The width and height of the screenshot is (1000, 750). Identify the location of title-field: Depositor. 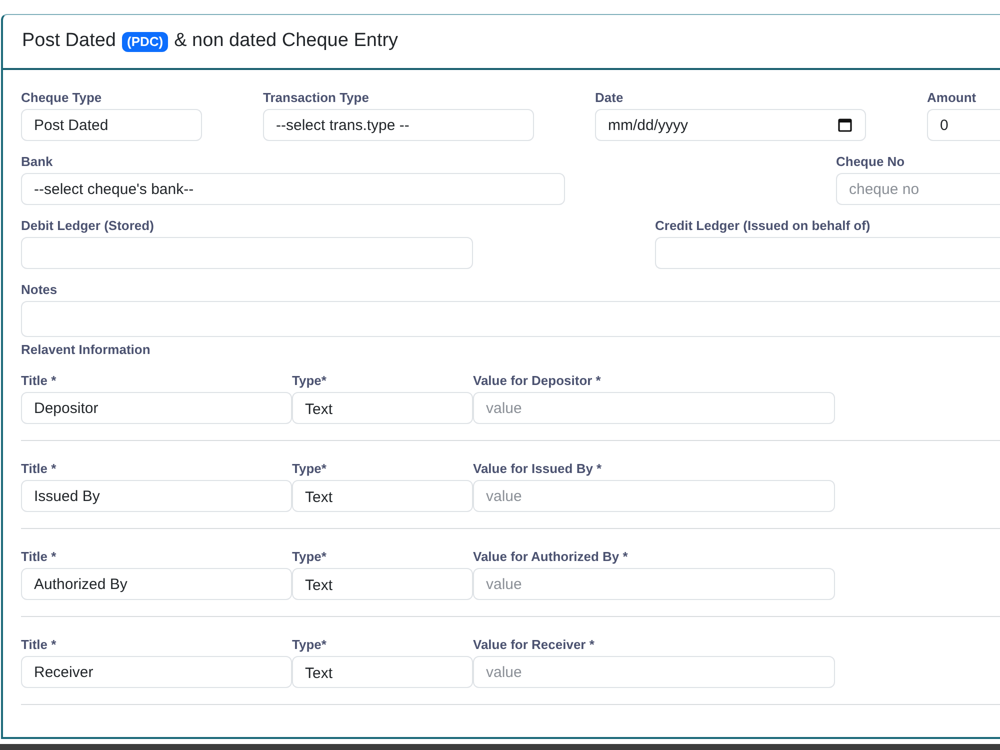
(156, 408).